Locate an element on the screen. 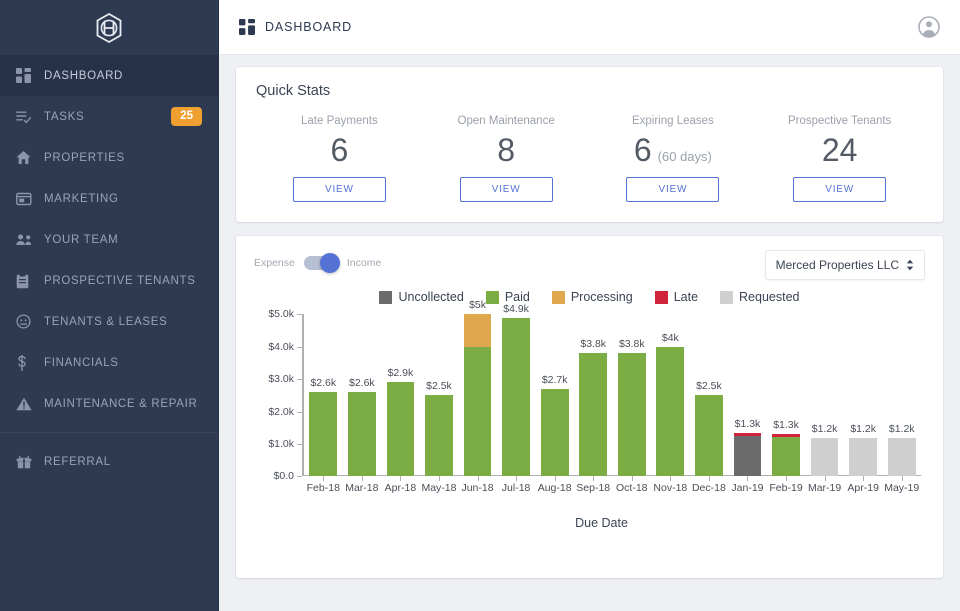  legend-item-requested: Requested is located at coordinates (760, 297).